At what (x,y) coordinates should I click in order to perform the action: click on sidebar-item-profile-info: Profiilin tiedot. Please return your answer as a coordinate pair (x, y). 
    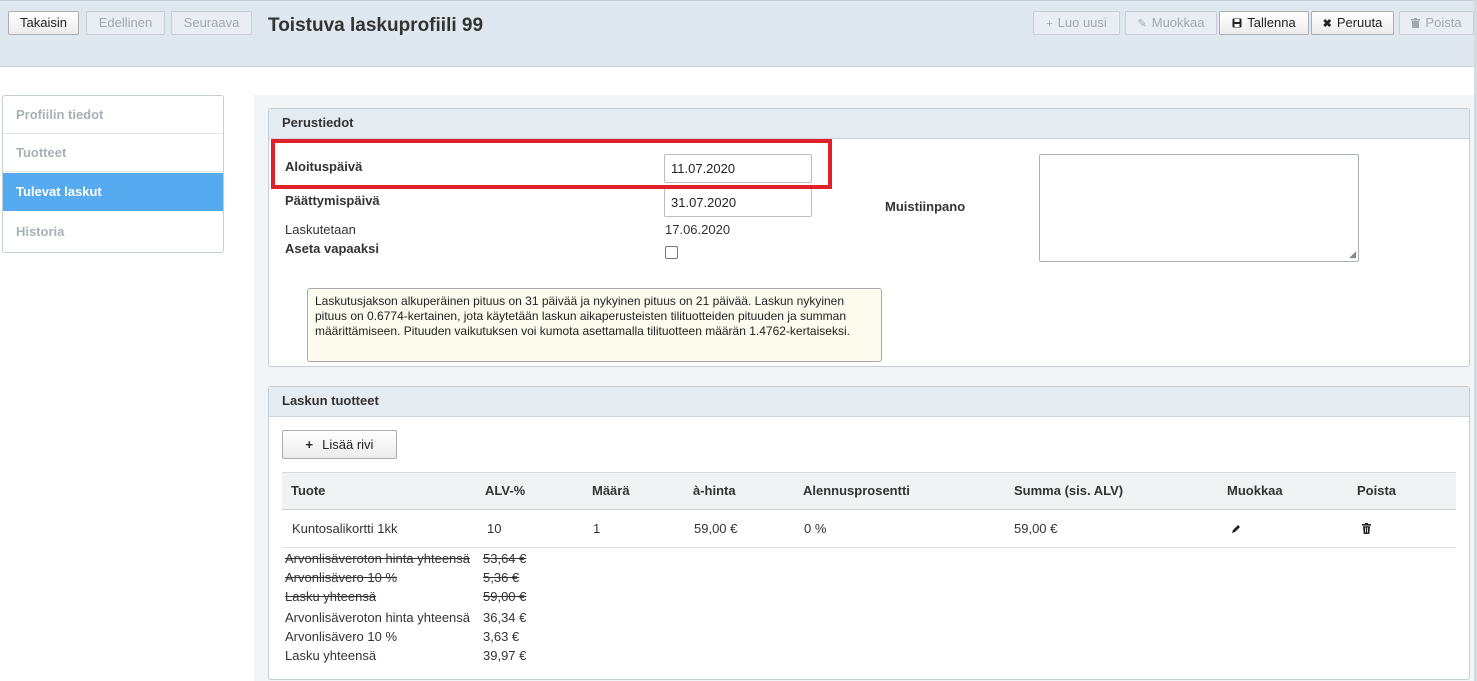
    Looking at the image, I should click on (113, 115).